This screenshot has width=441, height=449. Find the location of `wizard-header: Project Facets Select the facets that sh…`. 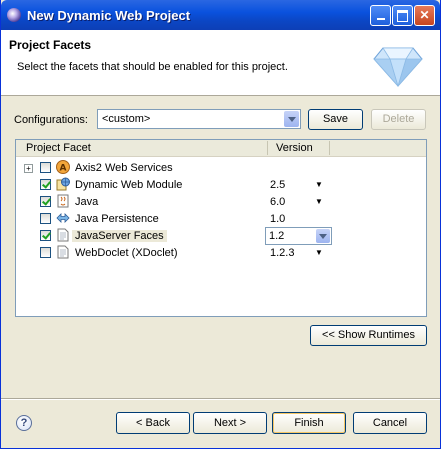

wizard-header: Project Facets Select the facets that sh… is located at coordinates (220, 63).